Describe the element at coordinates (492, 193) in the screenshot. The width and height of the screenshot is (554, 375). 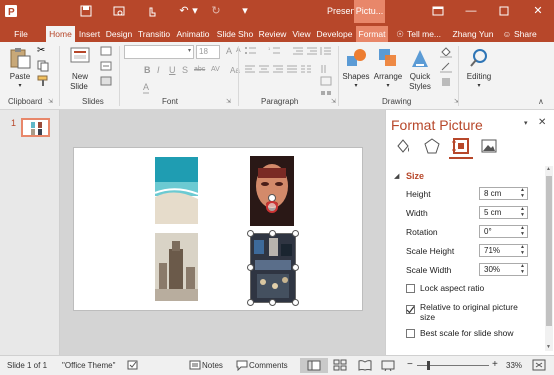
I see `height-value: 8 cm` at that location.